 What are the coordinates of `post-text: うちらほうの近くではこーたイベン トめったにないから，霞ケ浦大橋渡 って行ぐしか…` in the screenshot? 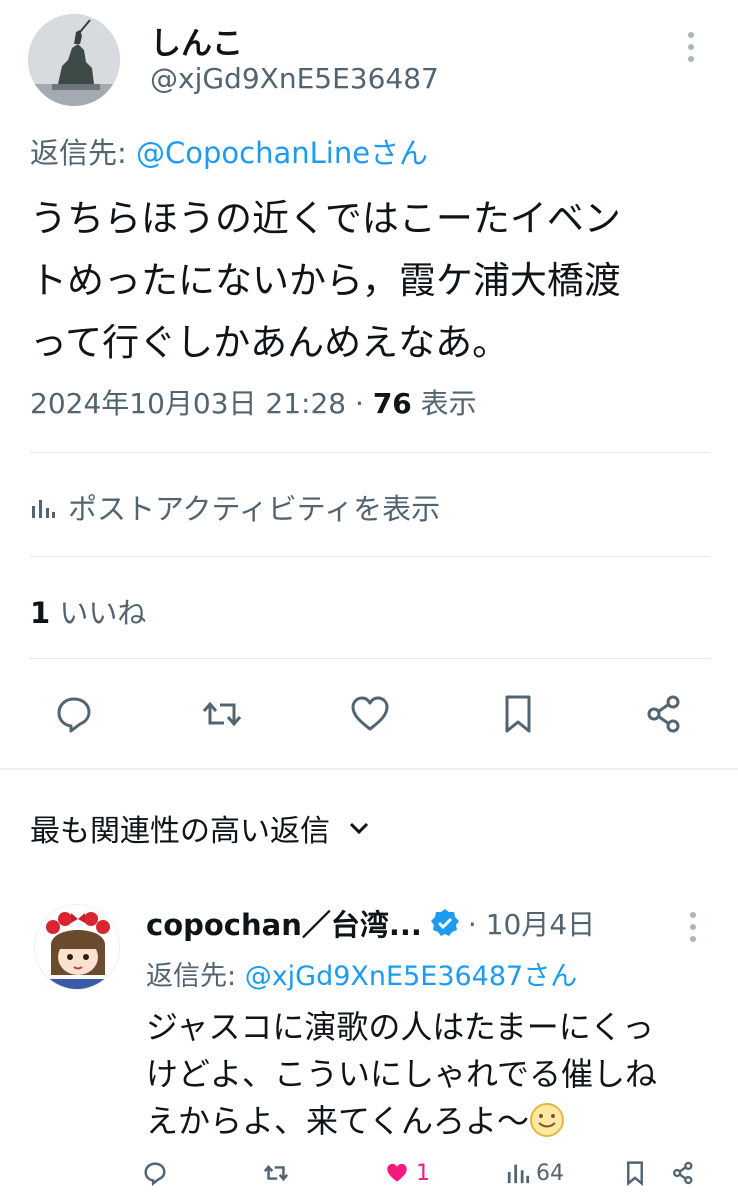 It's located at (375, 281).